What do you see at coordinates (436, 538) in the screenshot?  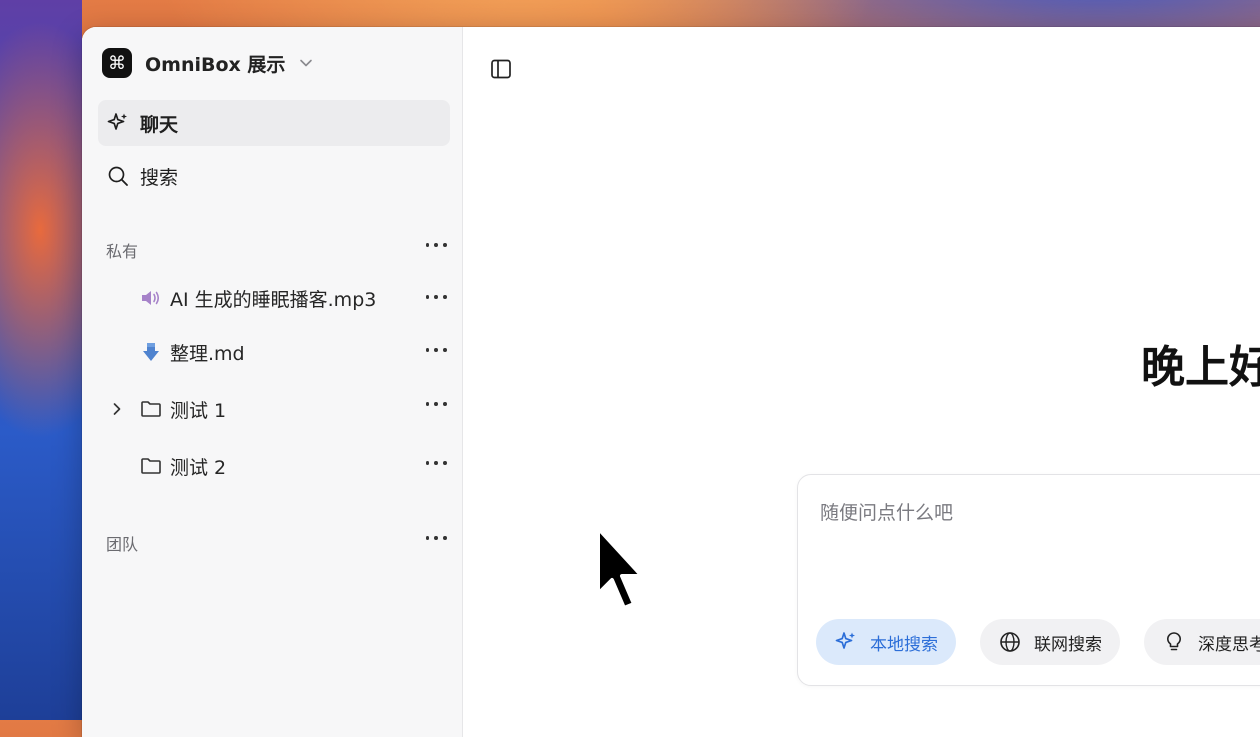 I see `section-team-more-icon` at bounding box center [436, 538].